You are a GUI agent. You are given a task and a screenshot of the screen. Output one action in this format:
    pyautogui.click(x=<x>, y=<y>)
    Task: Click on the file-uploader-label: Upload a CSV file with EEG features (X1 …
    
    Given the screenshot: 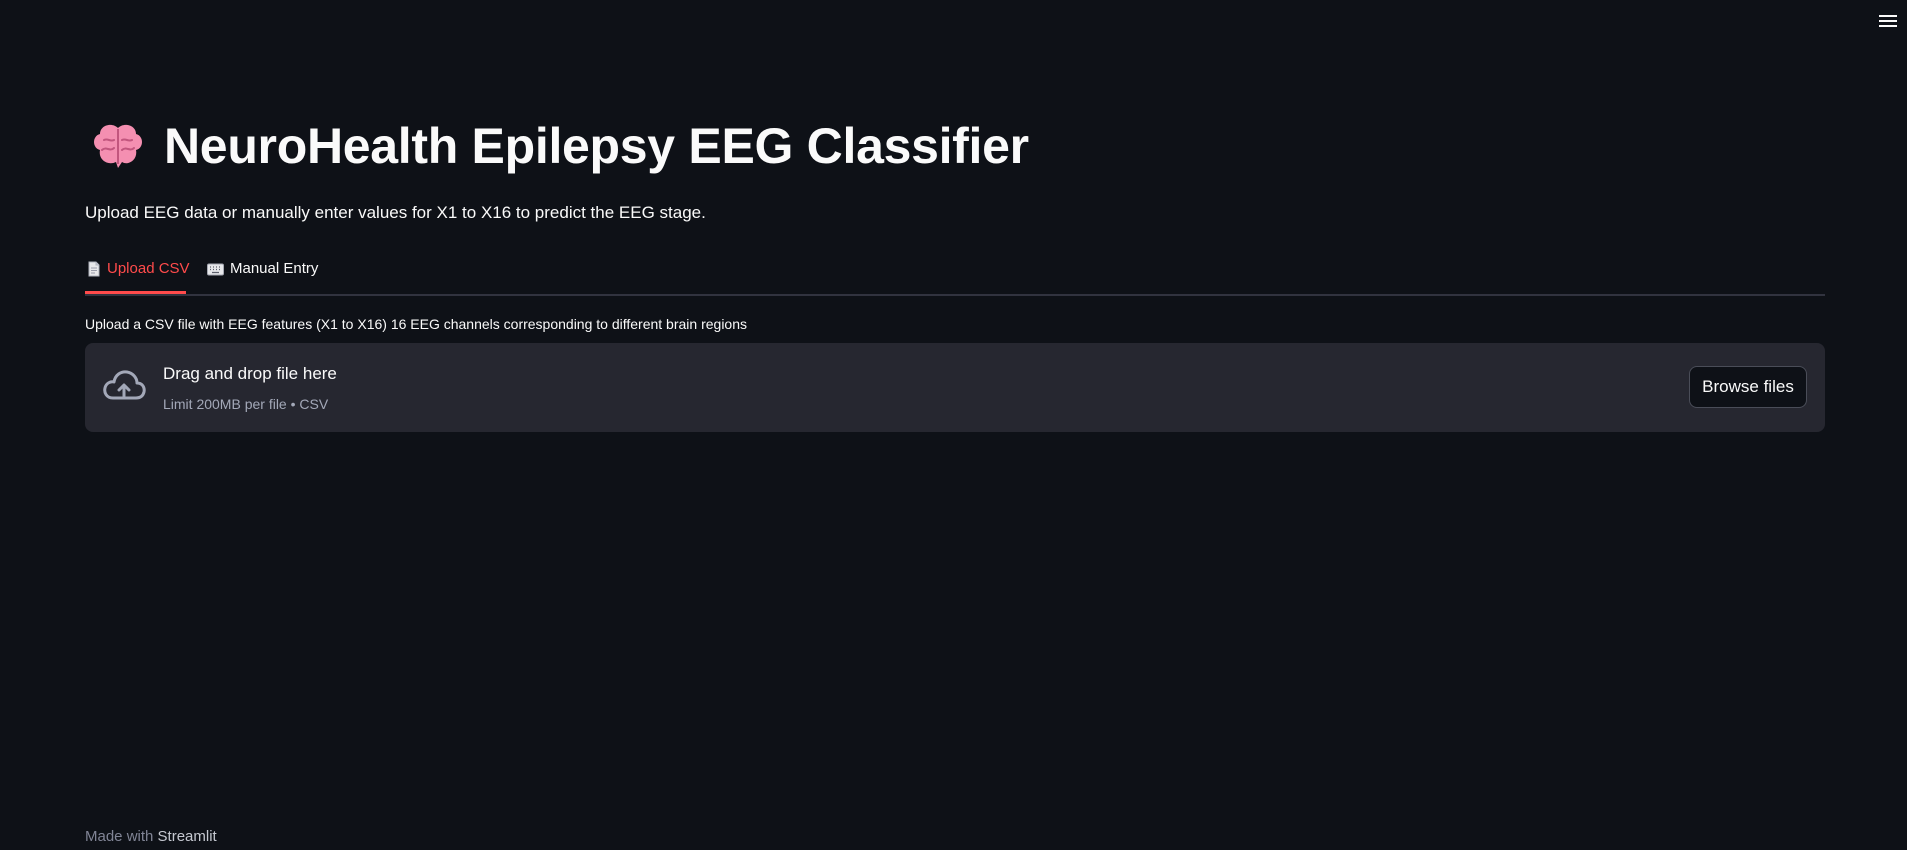 What is the action you would take?
    pyautogui.click(x=416, y=324)
    